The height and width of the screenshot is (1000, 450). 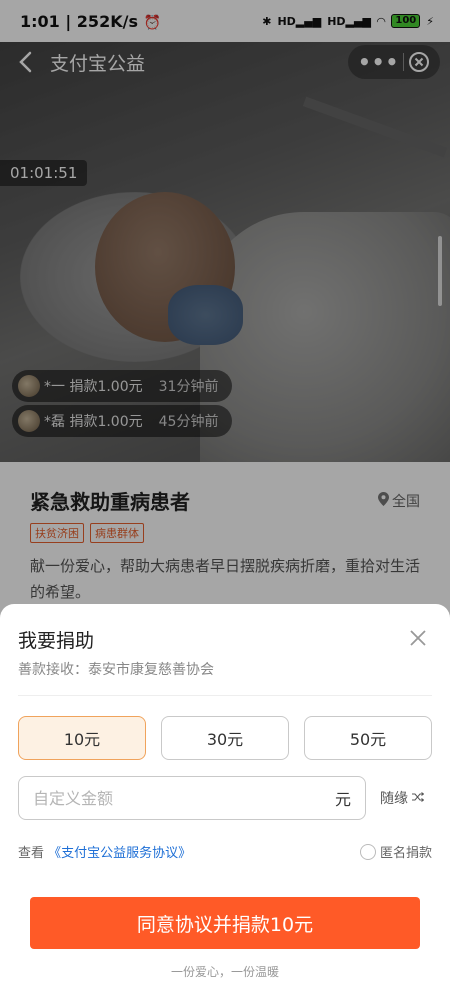 I want to click on project-location: 全国, so click(x=399, y=501).